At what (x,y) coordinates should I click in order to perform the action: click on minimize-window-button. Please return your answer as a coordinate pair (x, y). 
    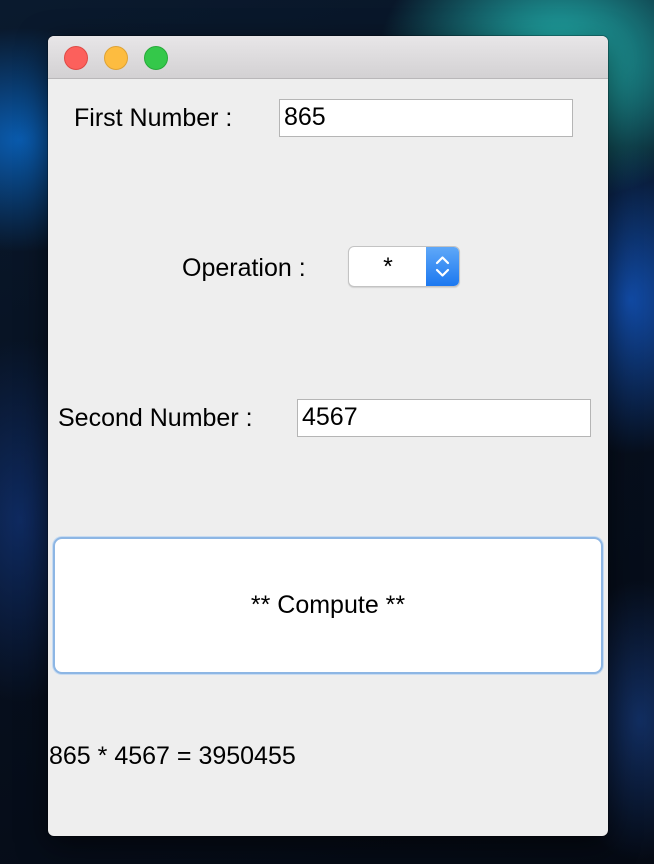
    Looking at the image, I should click on (116, 58).